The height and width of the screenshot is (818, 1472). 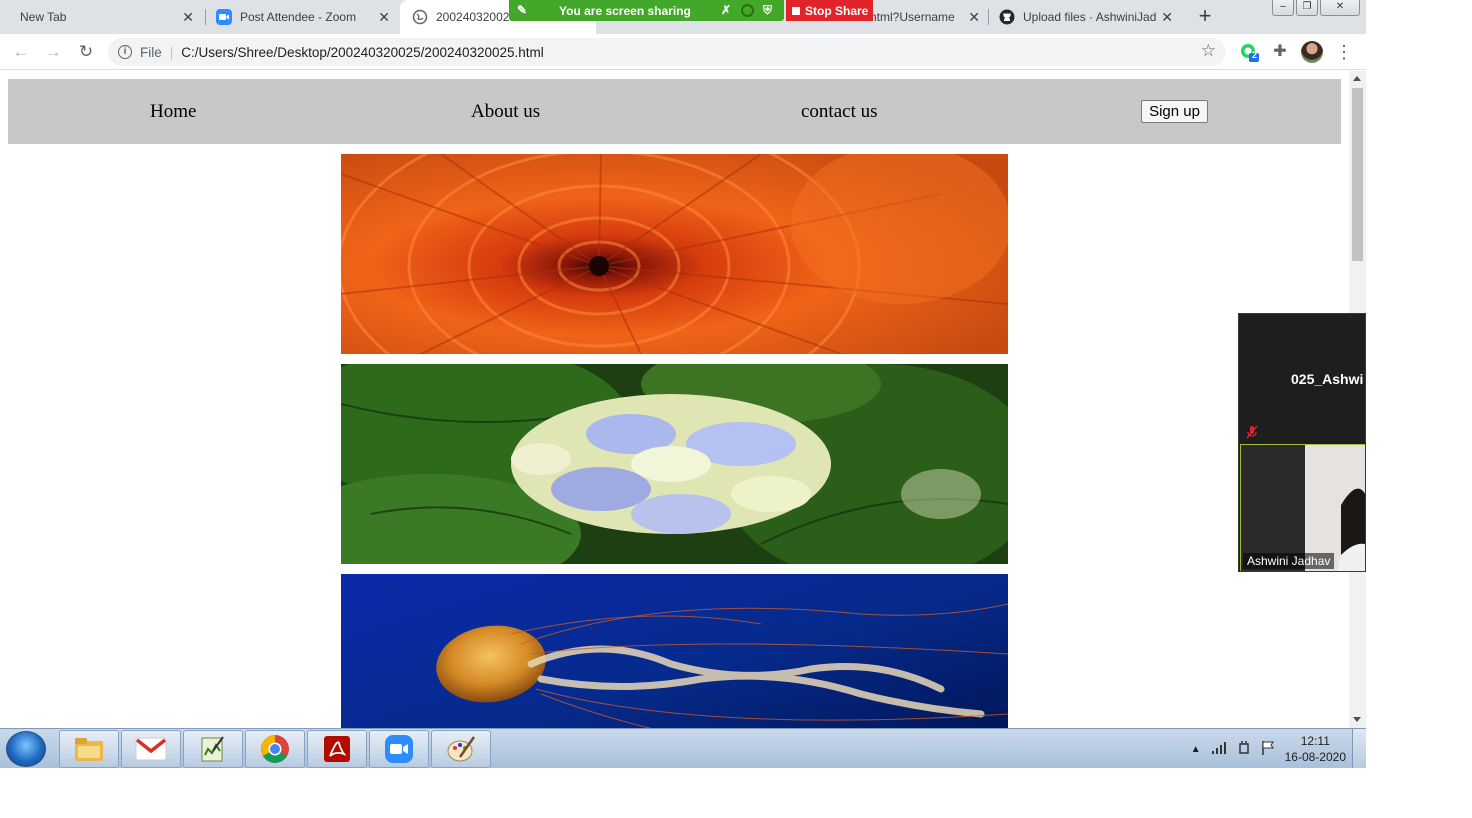 I want to click on tab-label: New Tab, so click(x=43, y=17).